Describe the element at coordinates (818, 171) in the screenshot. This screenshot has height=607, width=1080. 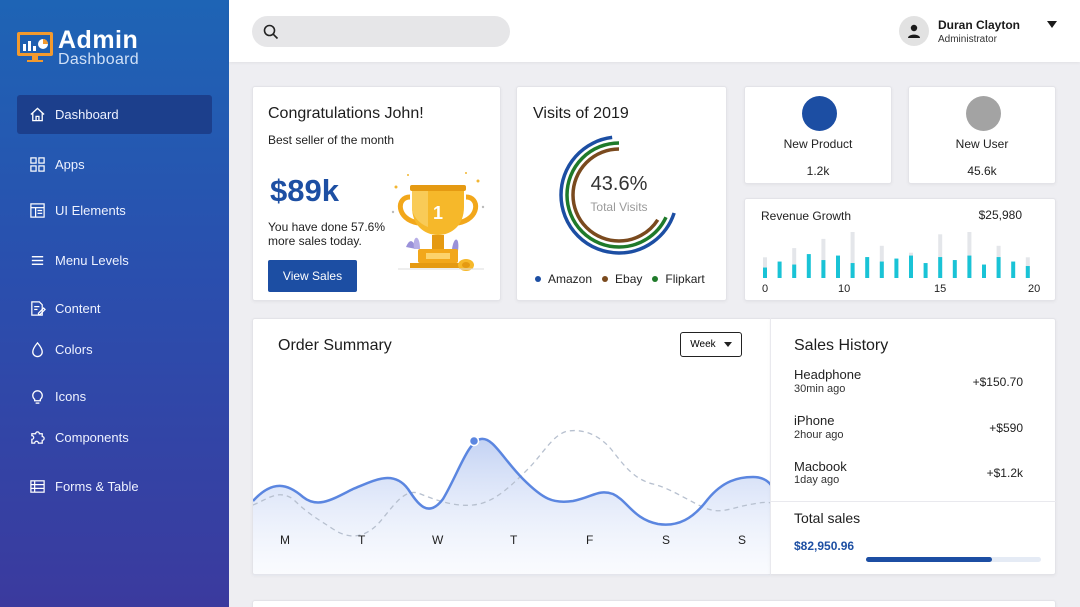
I see `stat-value: 1.2k` at that location.